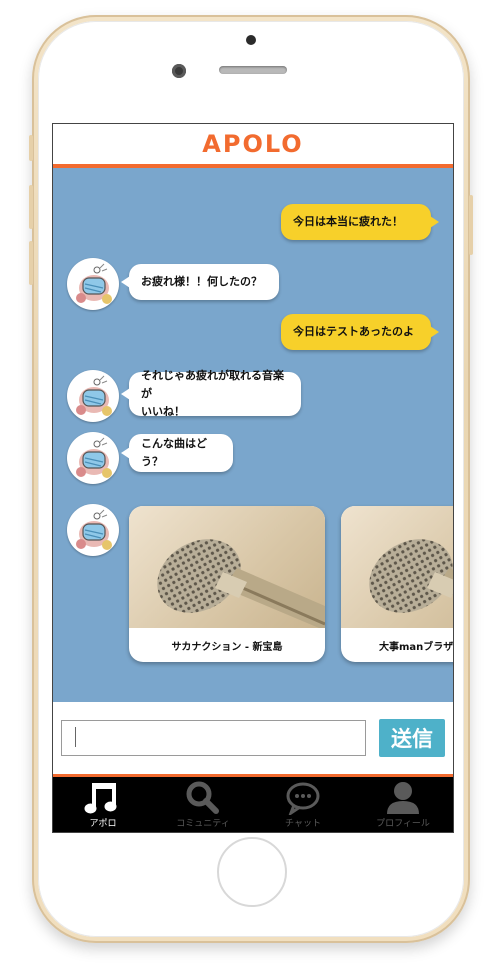 The height and width of the screenshot is (966, 500). Describe the element at coordinates (353, 331) in the screenshot. I see `message-text: 今日はテストあったのよ` at that location.